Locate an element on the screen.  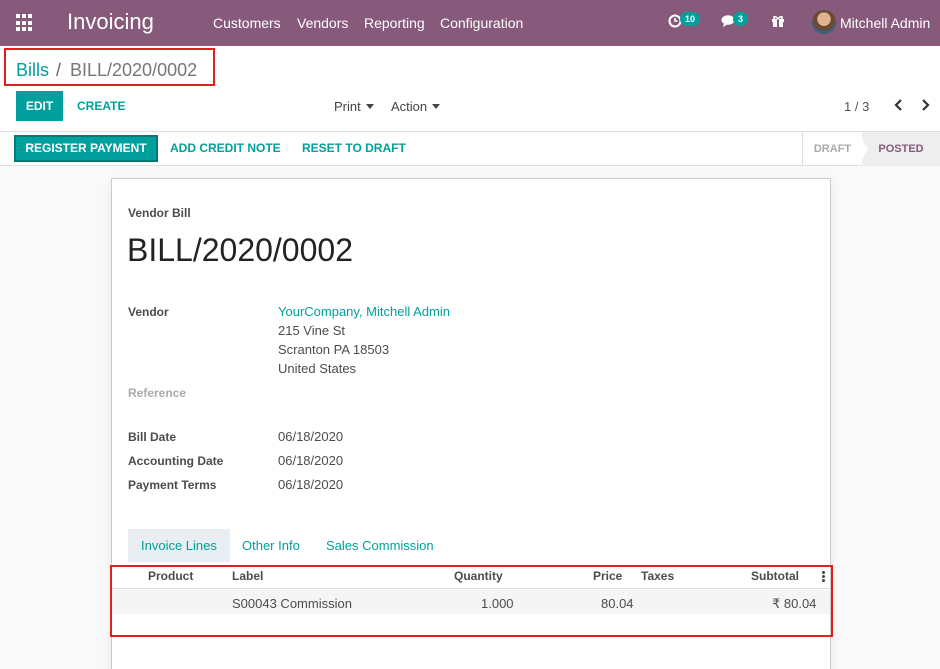
add-credit-note-button: ADD CREDIT NOTE is located at coordinates (225, 148).